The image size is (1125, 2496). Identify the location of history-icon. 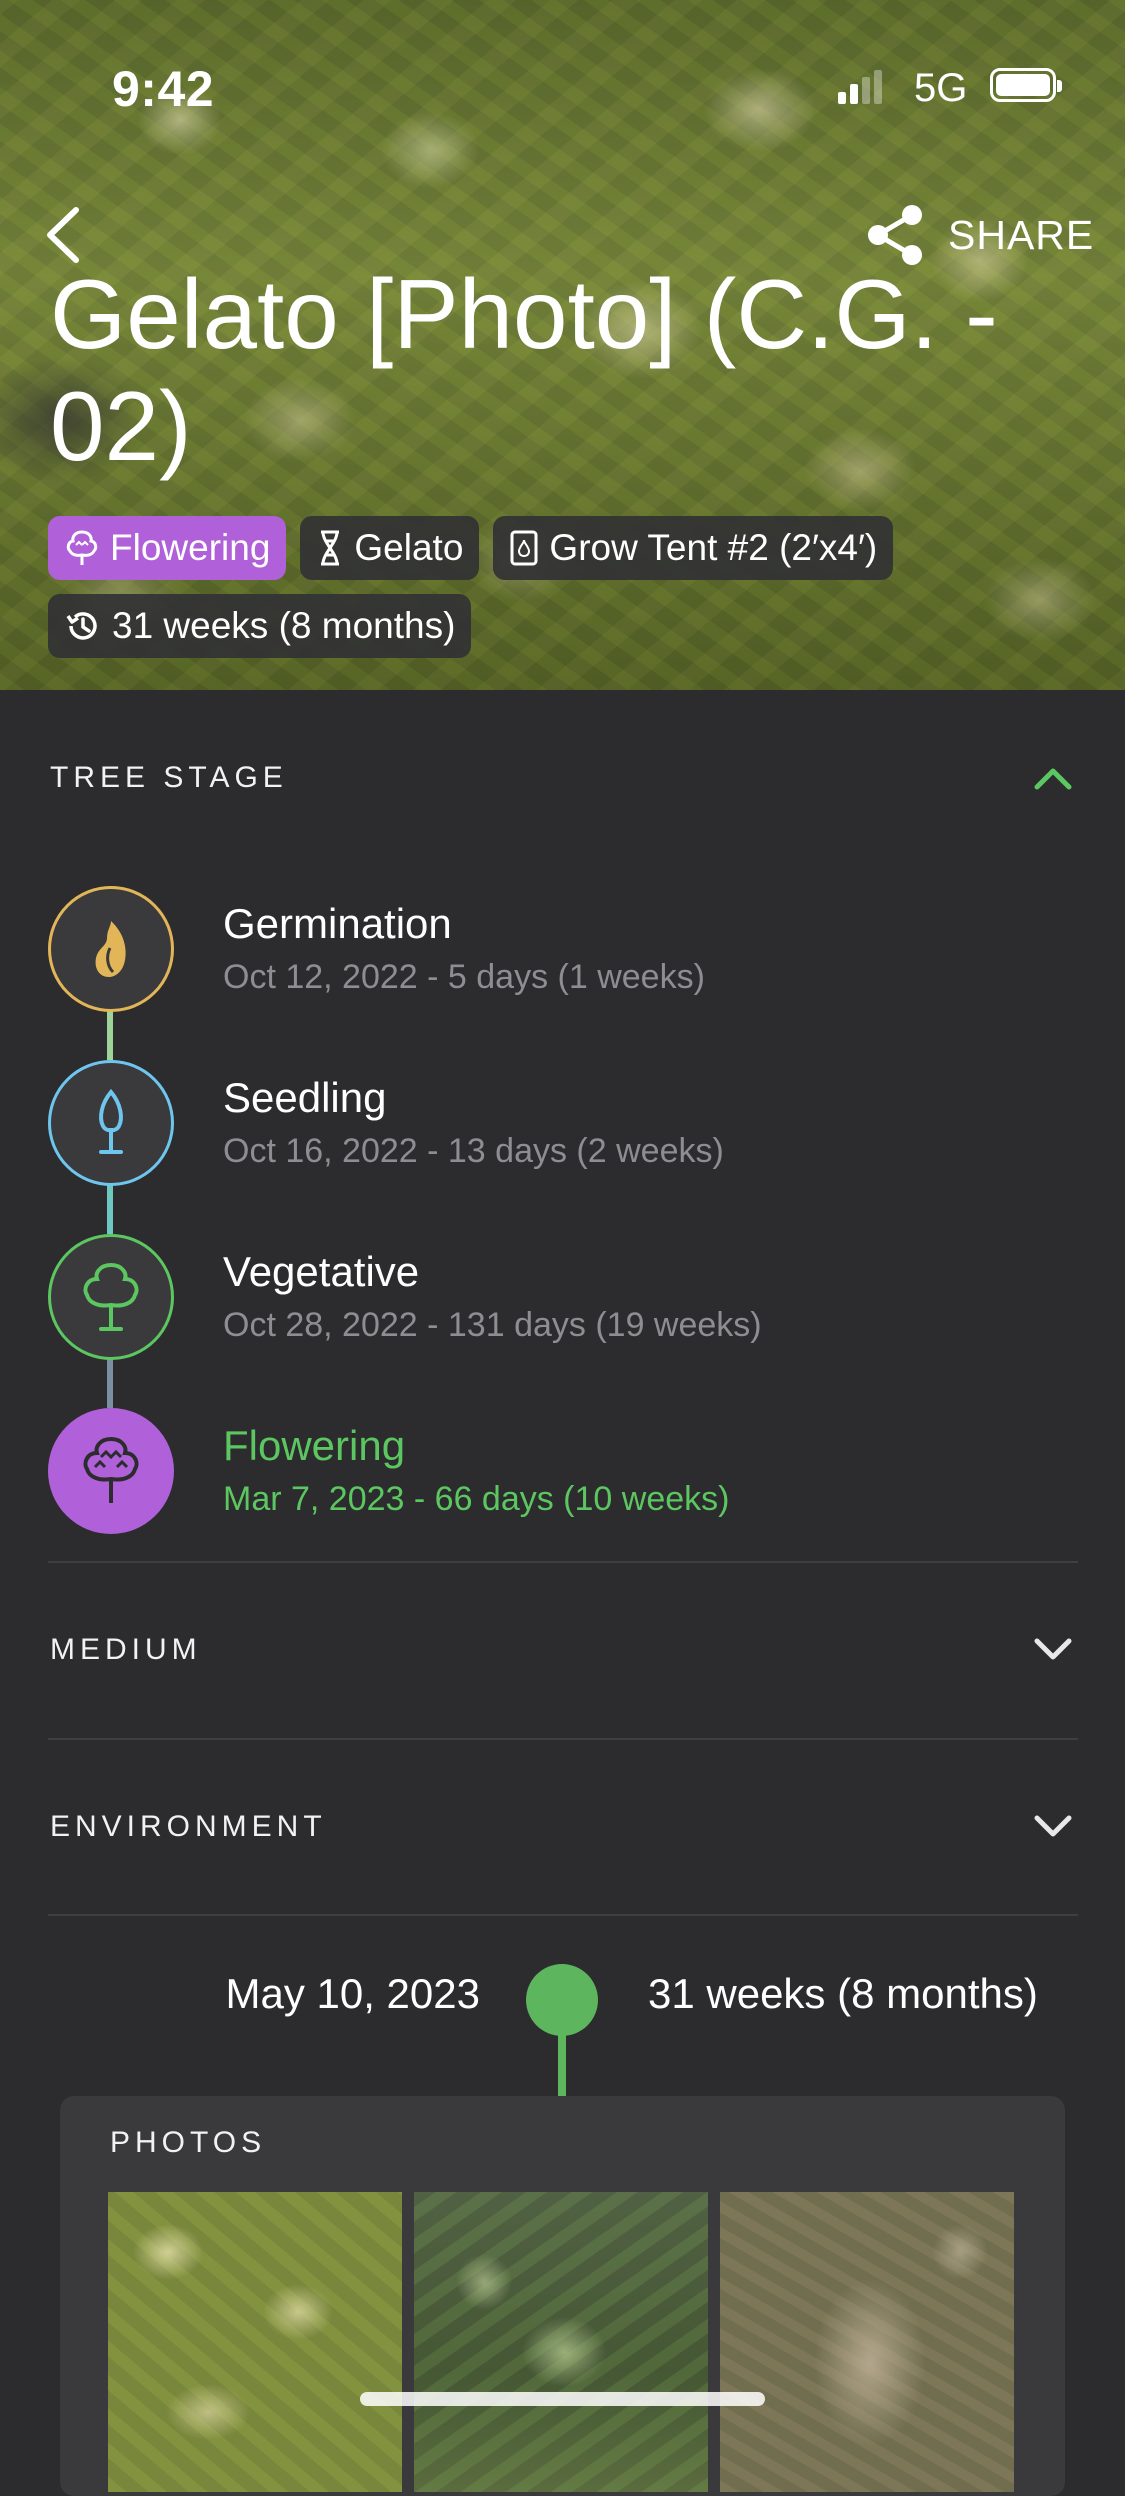
(81, 626).